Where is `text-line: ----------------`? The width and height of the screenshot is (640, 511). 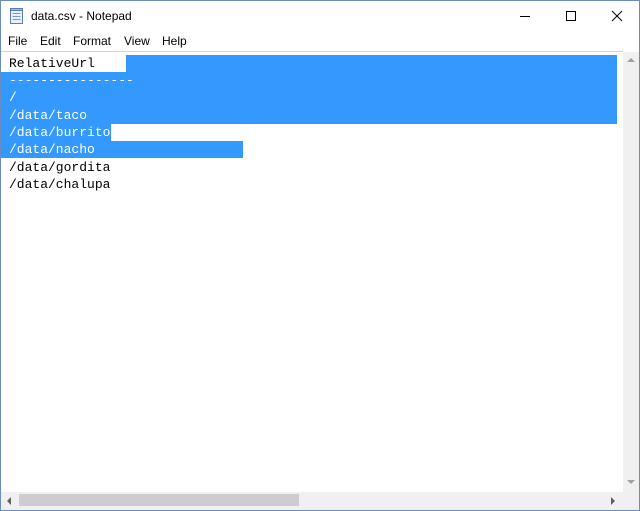
text-line: ---------------- is located at coordinates (71, 80).